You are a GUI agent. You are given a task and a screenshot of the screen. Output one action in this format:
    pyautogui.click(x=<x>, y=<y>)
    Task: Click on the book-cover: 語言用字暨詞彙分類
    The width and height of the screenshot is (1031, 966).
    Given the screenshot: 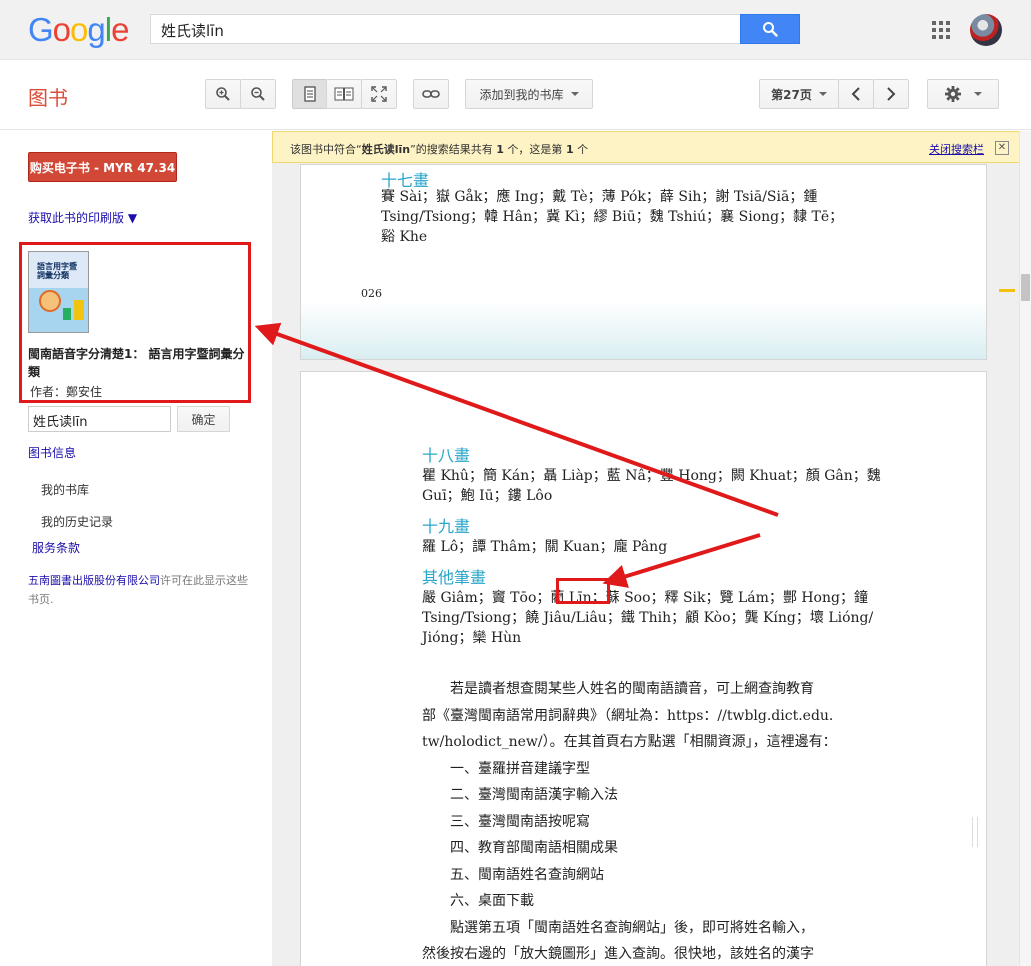 What is the action you would take?
    pyautogui.click(x=58, y=292)
    